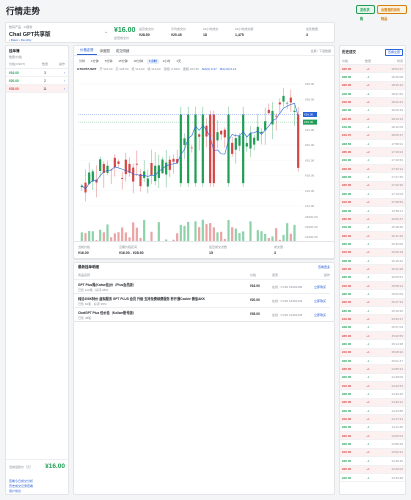 Image resolution: width=411 pixels, height=500 pixels. I want to click on chart-tab: 成交明细, so click(123, 51).